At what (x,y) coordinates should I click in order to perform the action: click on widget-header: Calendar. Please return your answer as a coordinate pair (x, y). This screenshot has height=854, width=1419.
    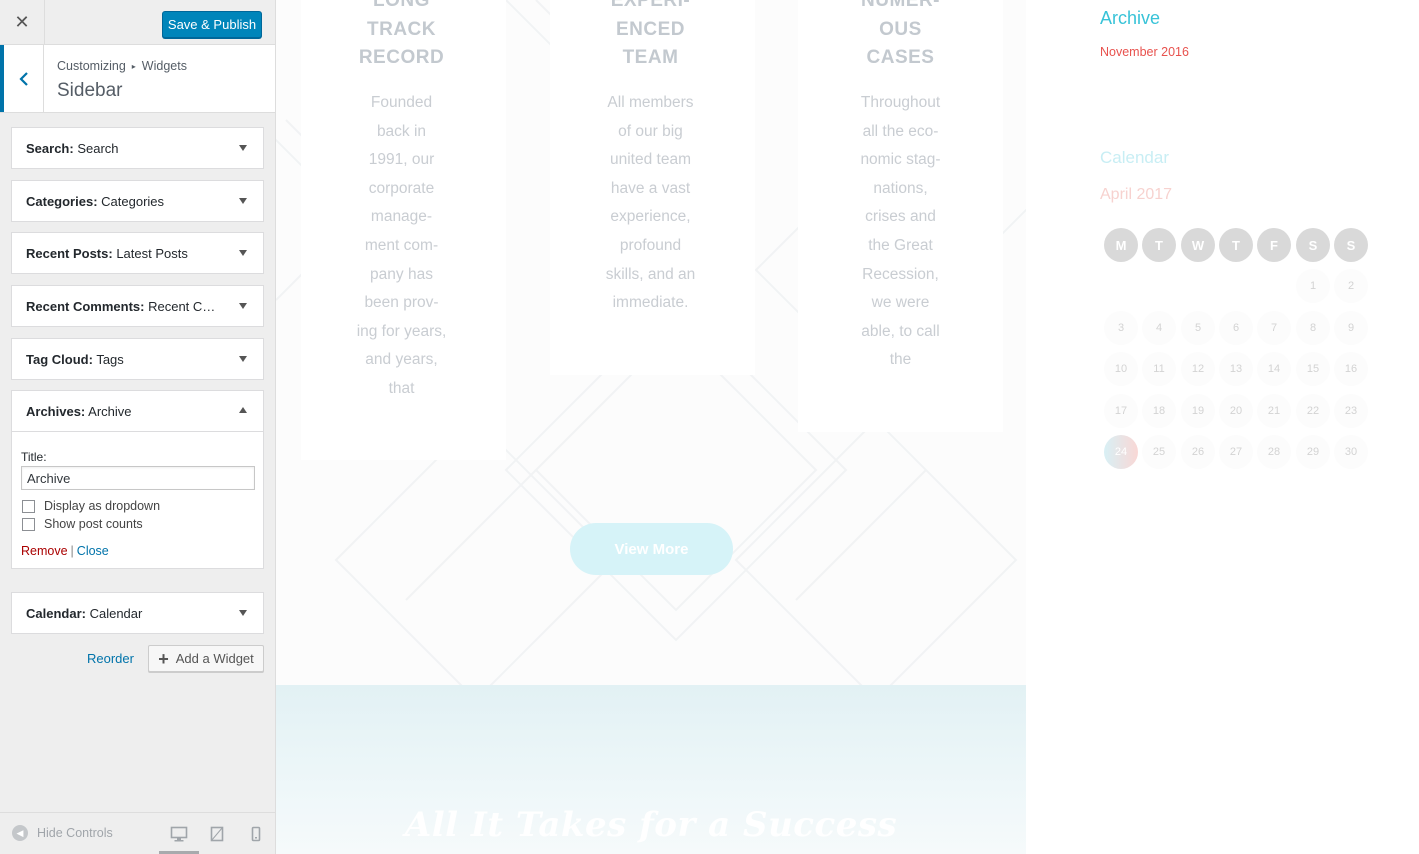
    Looking at the image, I should click on (137, 613).